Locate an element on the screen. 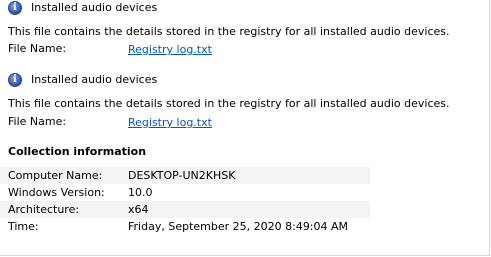 The image size is (491, 257). computer-name-label: Computer Name: is located at coordinates (55, 175).